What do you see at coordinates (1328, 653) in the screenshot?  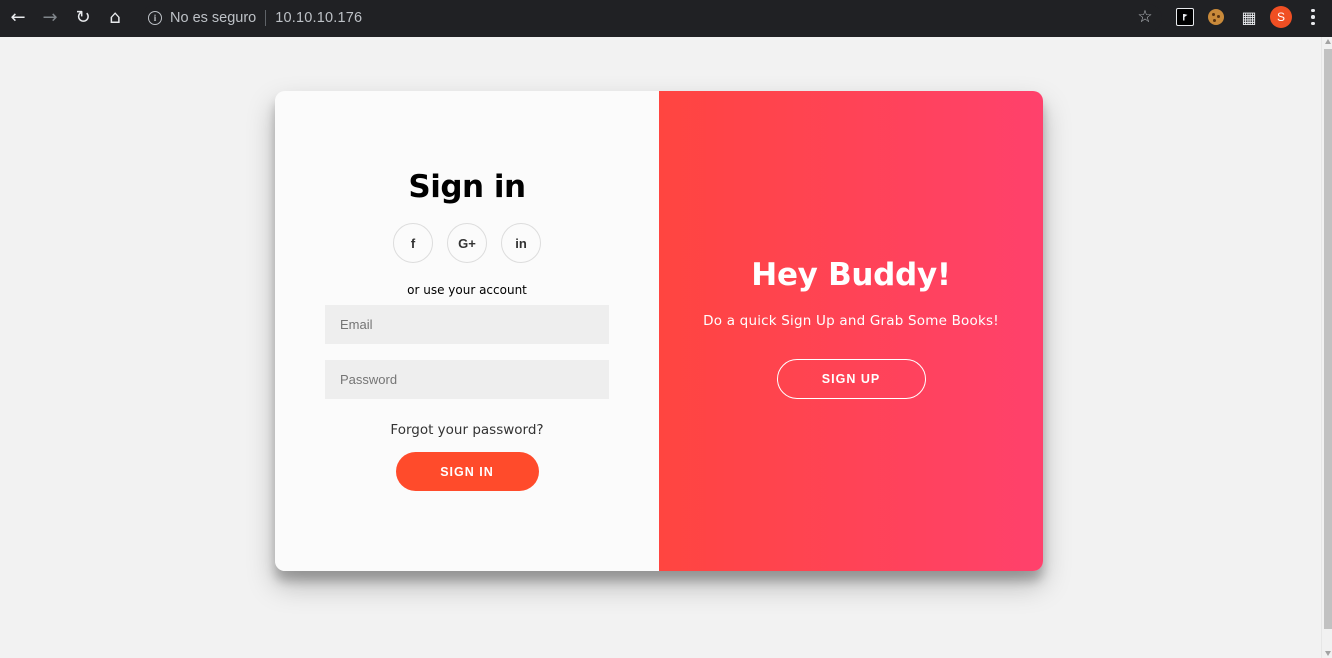 I see `scroll-down-arrow-icon` at bounding box center [1328, 653].